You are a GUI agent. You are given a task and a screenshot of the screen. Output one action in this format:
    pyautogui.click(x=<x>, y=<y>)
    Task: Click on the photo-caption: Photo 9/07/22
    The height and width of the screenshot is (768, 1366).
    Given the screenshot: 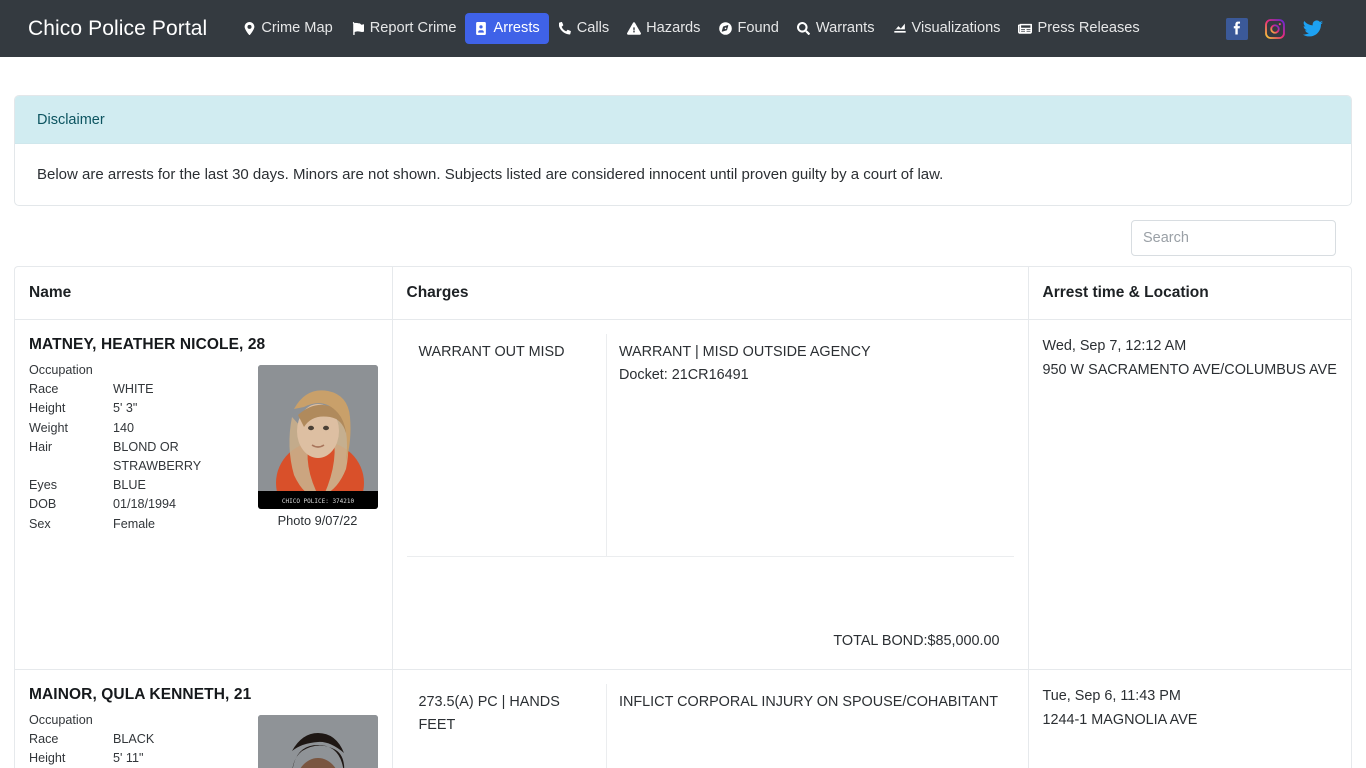 What is the action you would take?
    pyautogui.click(x=317, y=520)
    